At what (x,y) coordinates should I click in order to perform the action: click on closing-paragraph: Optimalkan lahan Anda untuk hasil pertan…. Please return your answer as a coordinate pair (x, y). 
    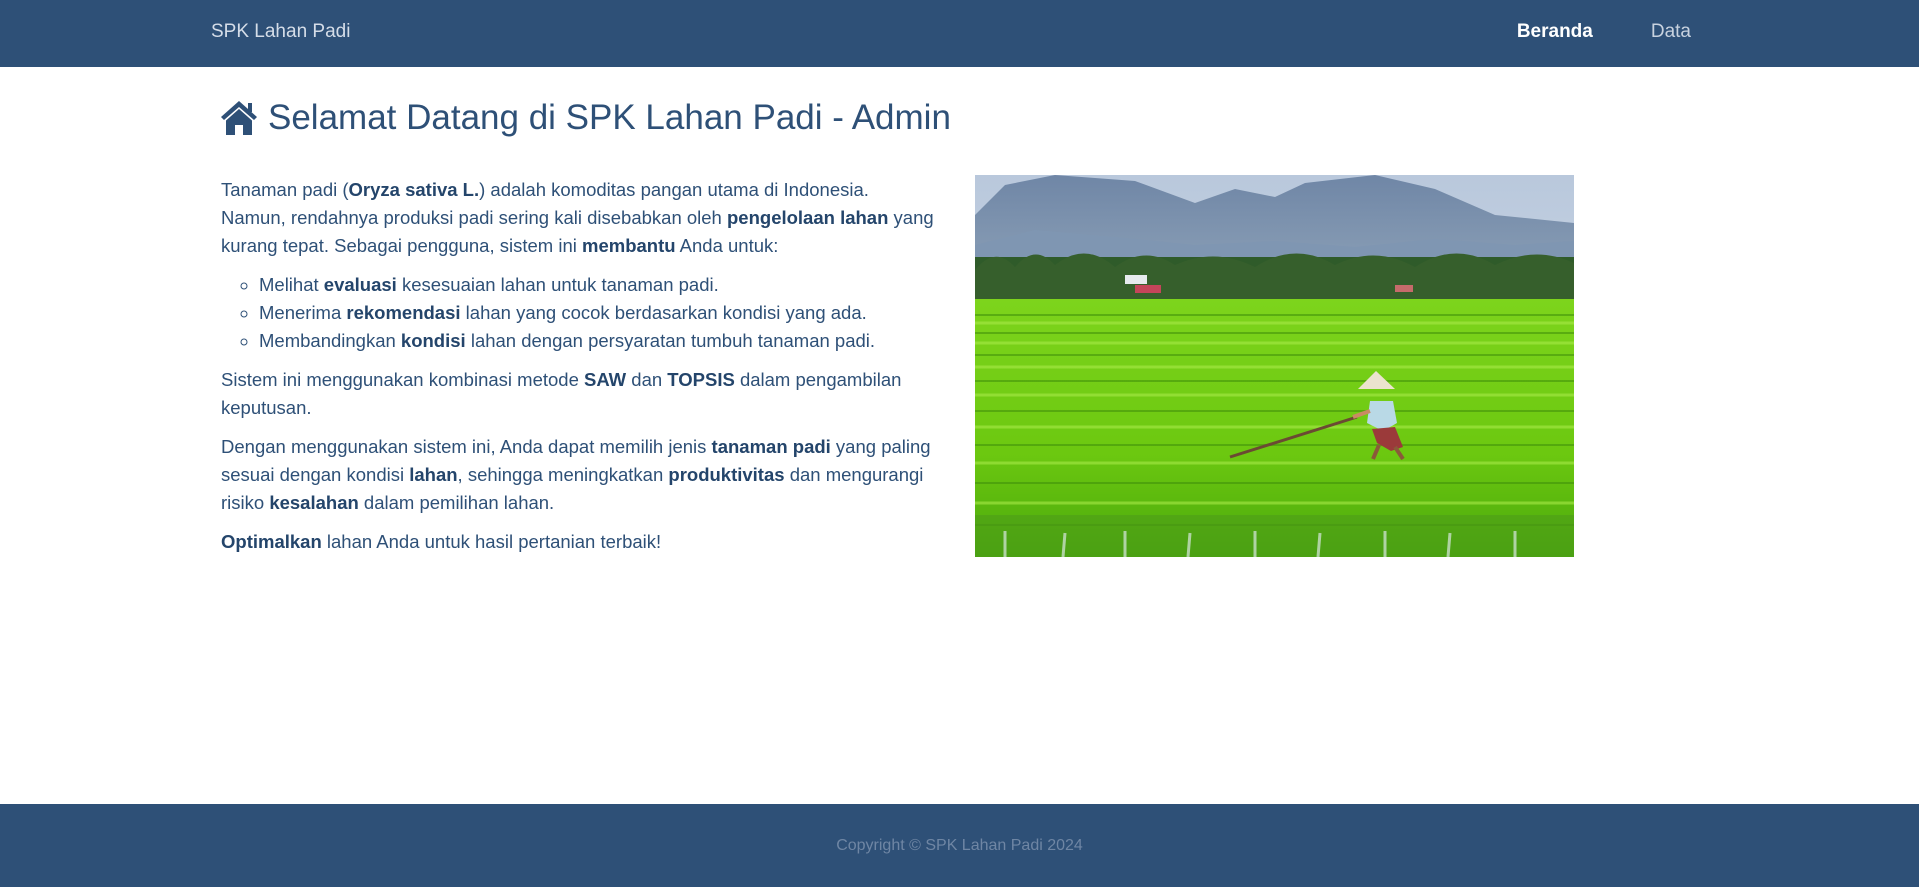
    Looking at the image, I should click on (578, 542).